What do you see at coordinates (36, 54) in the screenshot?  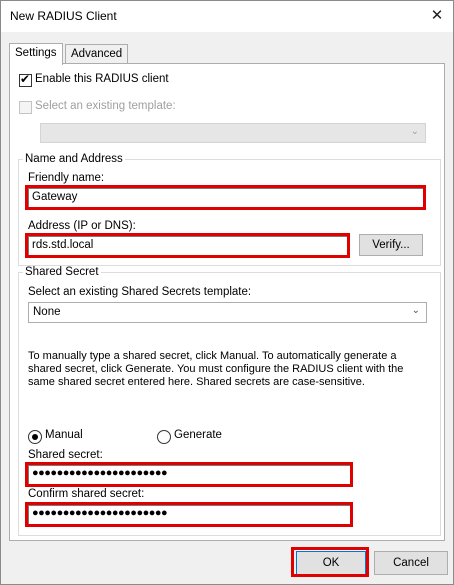 I see `tab-settings: Settings` at bounding box center [36, 54].